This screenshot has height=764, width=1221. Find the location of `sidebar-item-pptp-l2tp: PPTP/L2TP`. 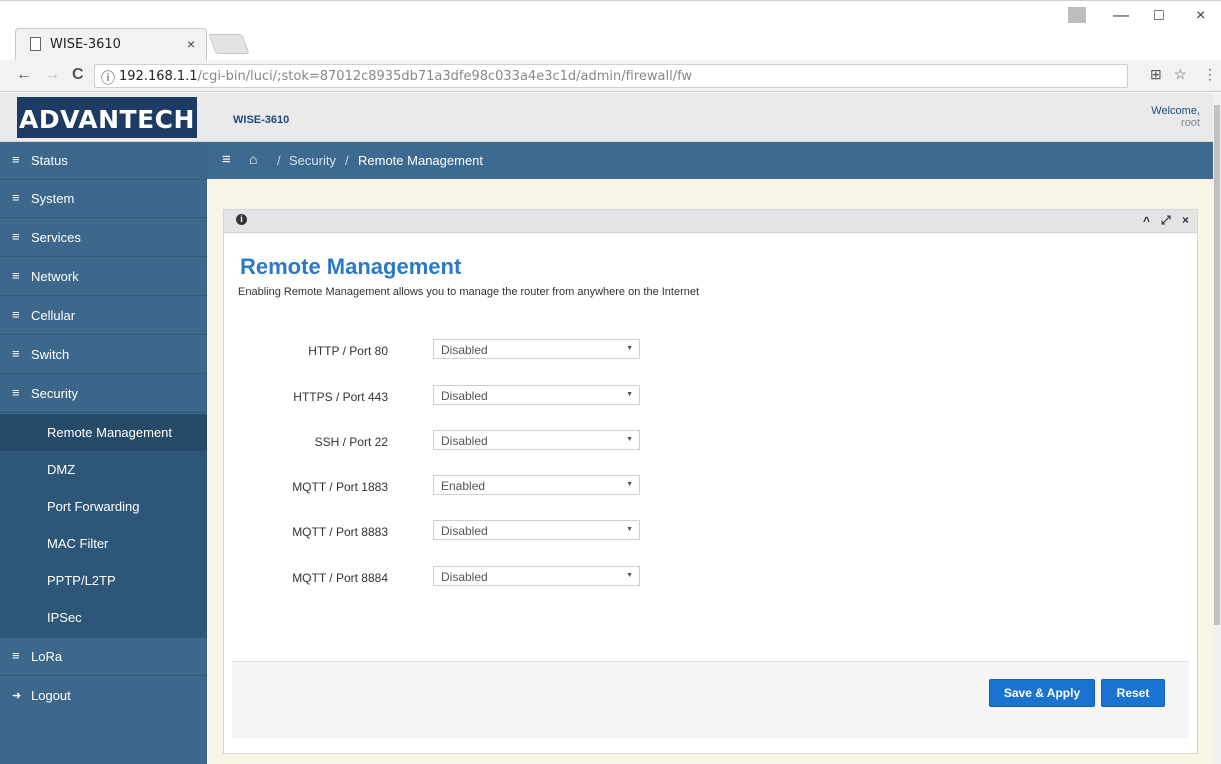

sidebar-item-pptp-l2tp: PPTP/L2TP is located at coordinates (103, 580).